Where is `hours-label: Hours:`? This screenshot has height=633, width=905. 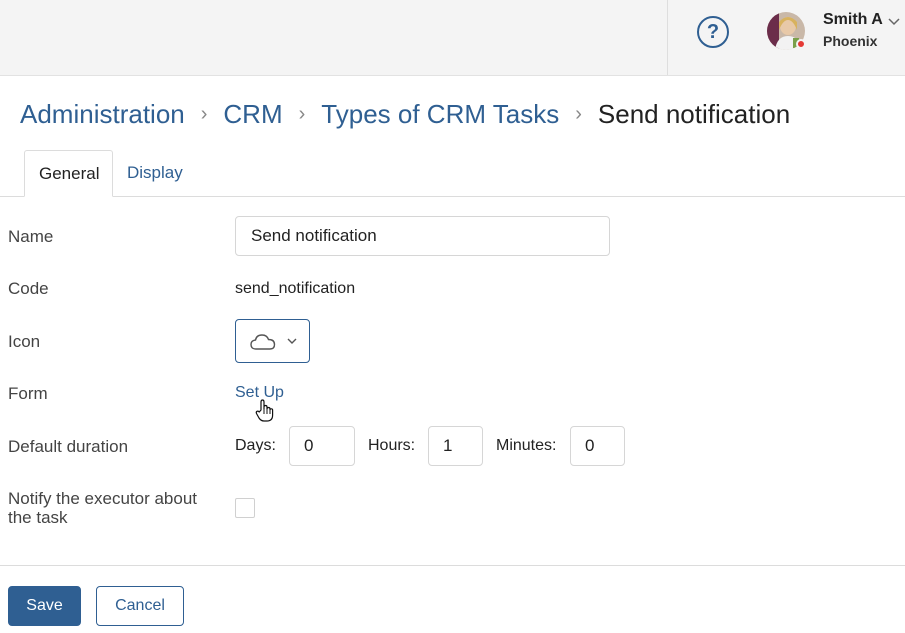 hours-label: Hours: is located at coordinates (392, 445).